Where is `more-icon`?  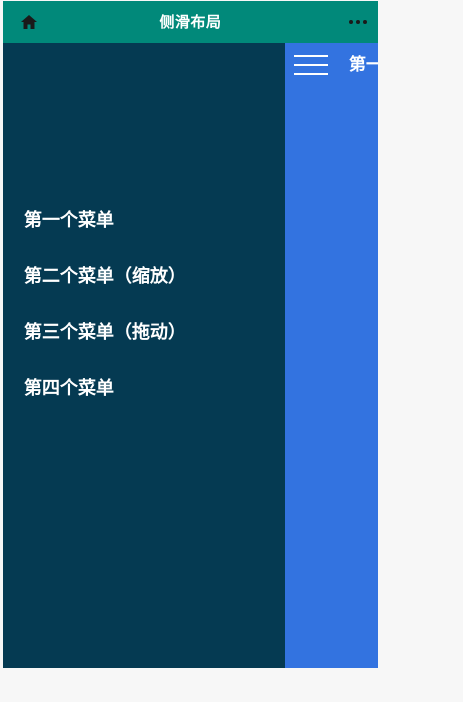
more-icon is located at coordinates (358, 22).